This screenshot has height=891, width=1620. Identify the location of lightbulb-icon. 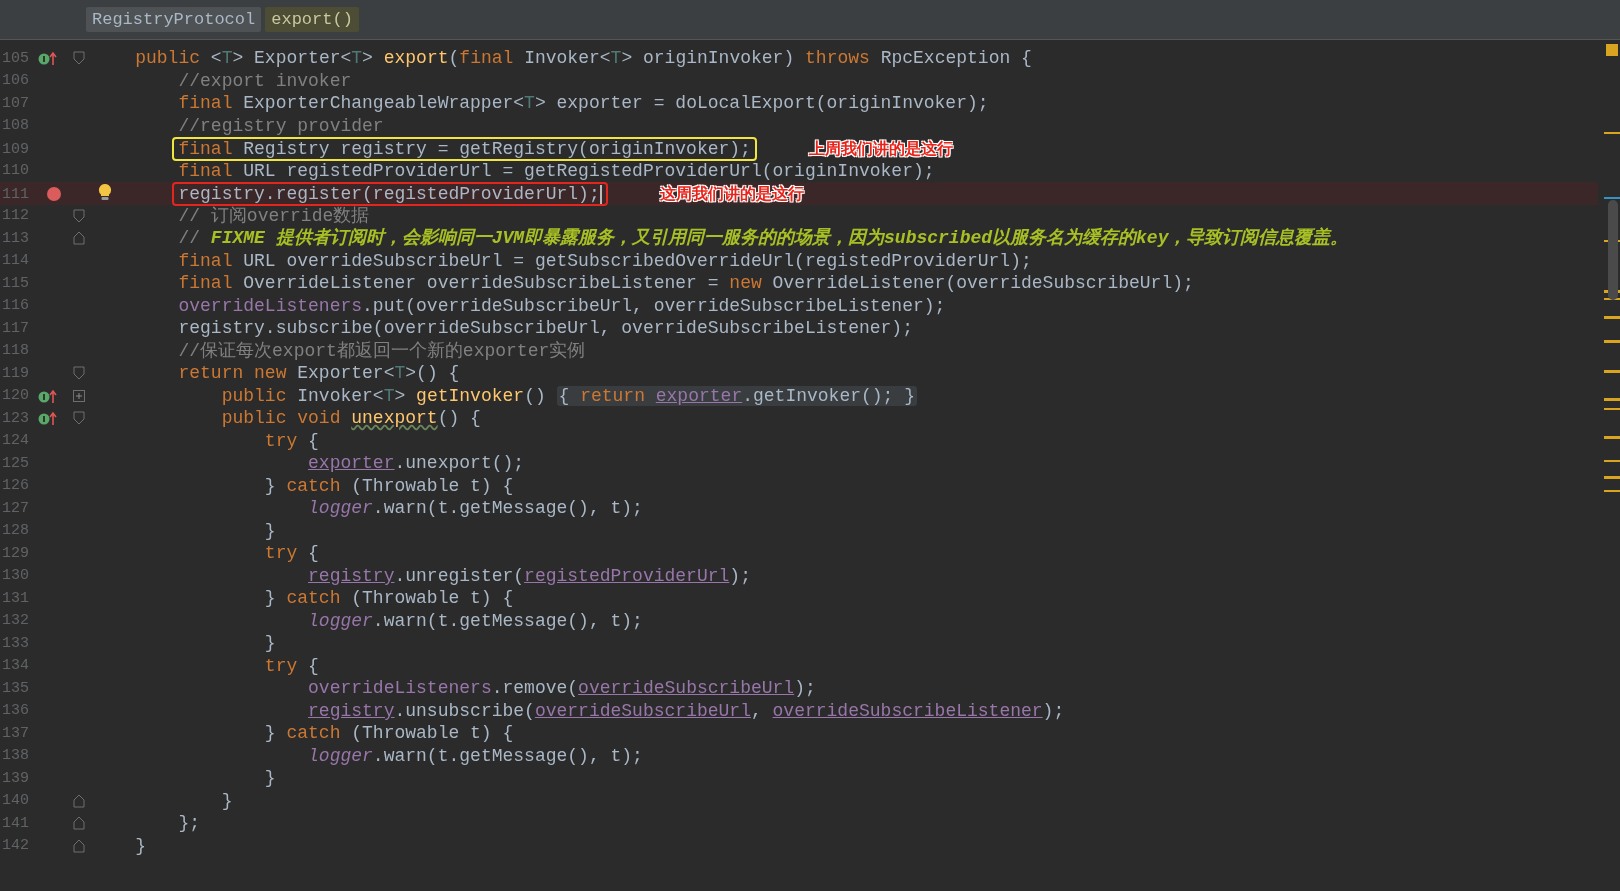
(105, 192).